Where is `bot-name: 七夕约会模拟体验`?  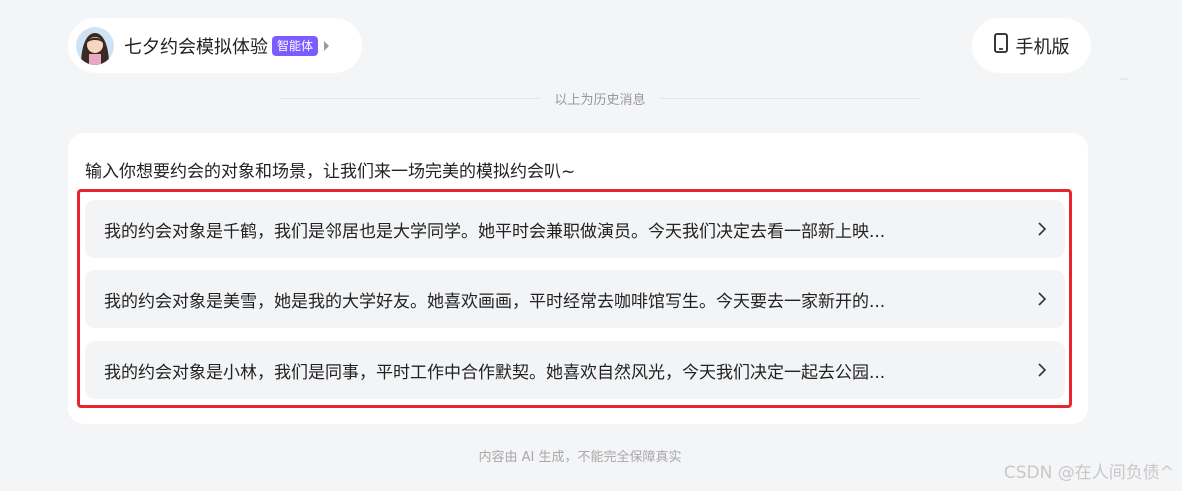 bot-name: 七夕约会模拟体验 is located at coordinates (196, 47).